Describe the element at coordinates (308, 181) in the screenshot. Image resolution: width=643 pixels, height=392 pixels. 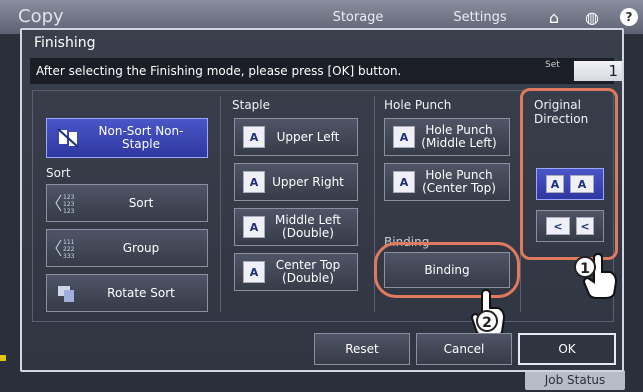
I see `upper-right-label: Upper Right` at that location.